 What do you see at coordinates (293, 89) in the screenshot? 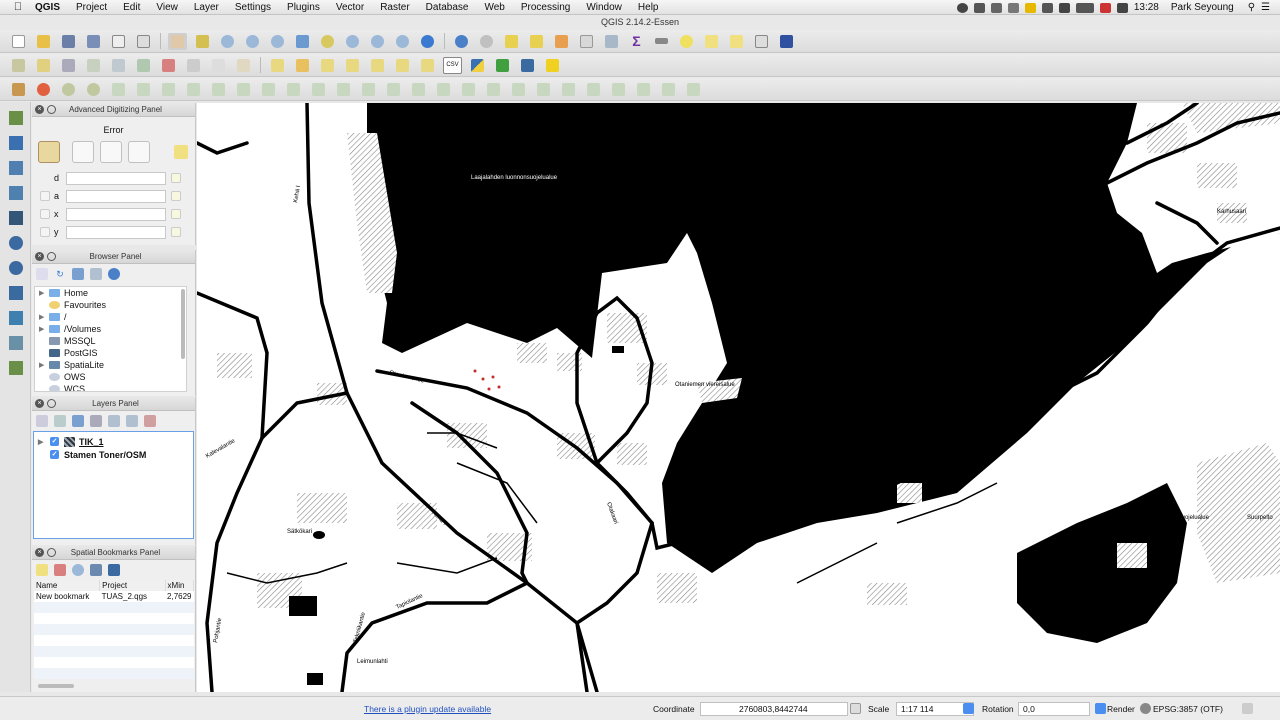
I see `reshape-icon` at bounding box center [293, 89].